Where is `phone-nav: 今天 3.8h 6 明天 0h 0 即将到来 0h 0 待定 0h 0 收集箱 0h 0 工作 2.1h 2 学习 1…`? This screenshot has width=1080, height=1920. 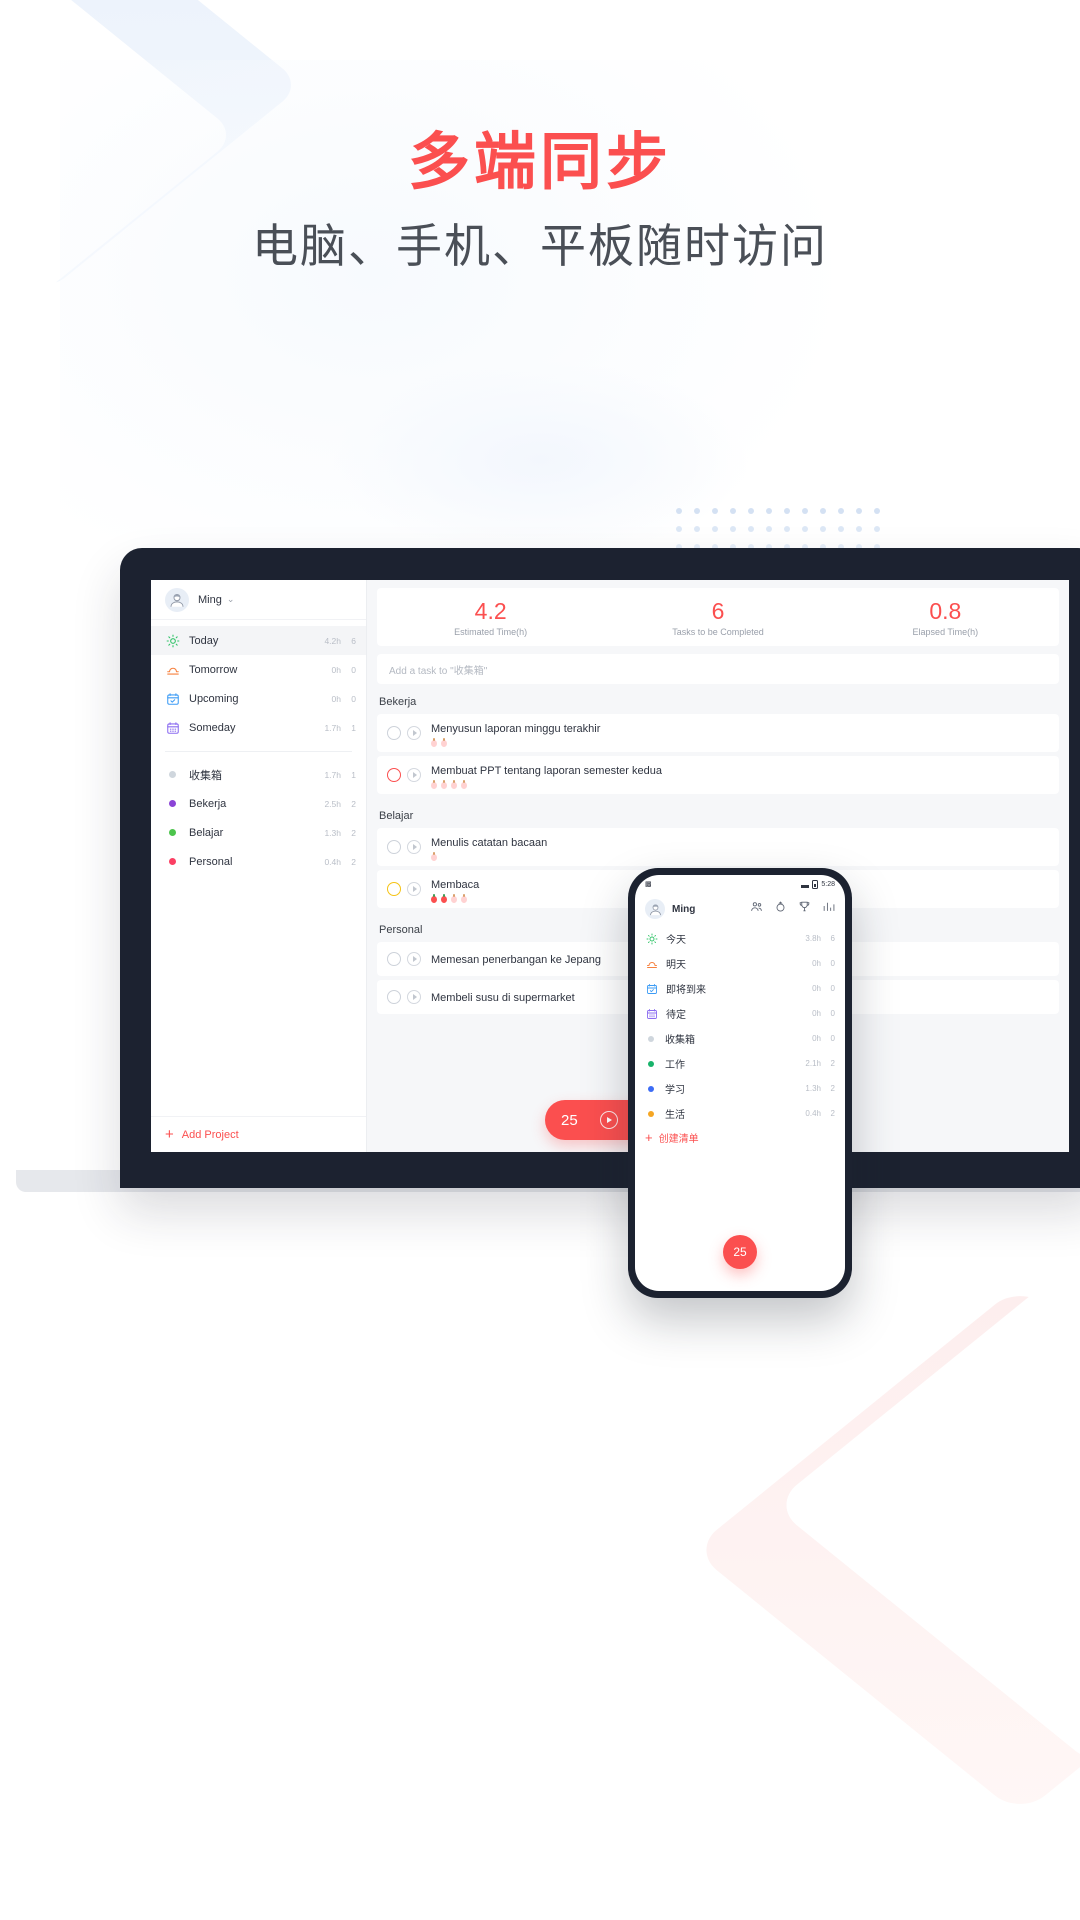 phone-nav: 今天 3.8h 6 明天 0h 0 即将到来 0h 0 待定 0h 0 收集箱 0h 0 工作 2.1h 2 学习 1… is located at coordinates (740, 1024).